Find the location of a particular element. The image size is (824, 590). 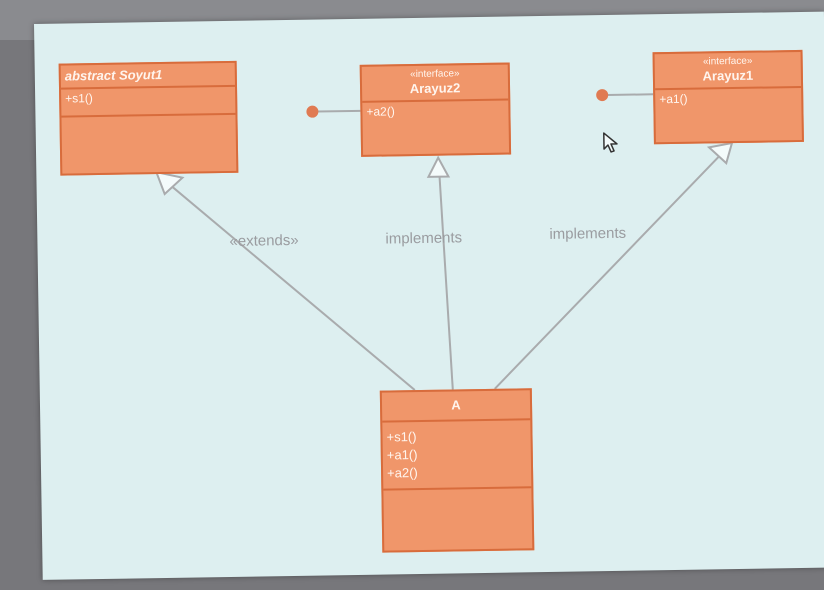

implements-line-arayuz2 is located at coordinates (446, 282).